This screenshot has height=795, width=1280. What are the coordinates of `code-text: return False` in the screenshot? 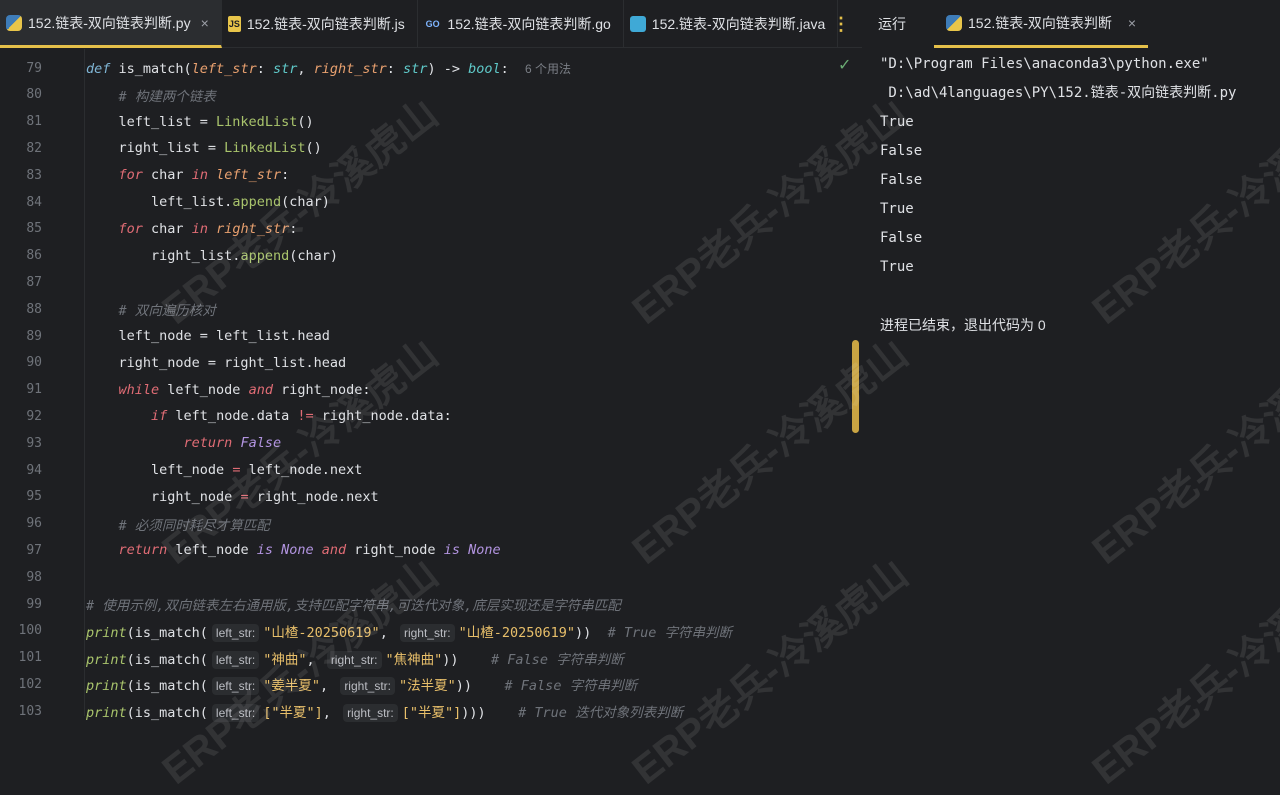 It's located at (184, 443).